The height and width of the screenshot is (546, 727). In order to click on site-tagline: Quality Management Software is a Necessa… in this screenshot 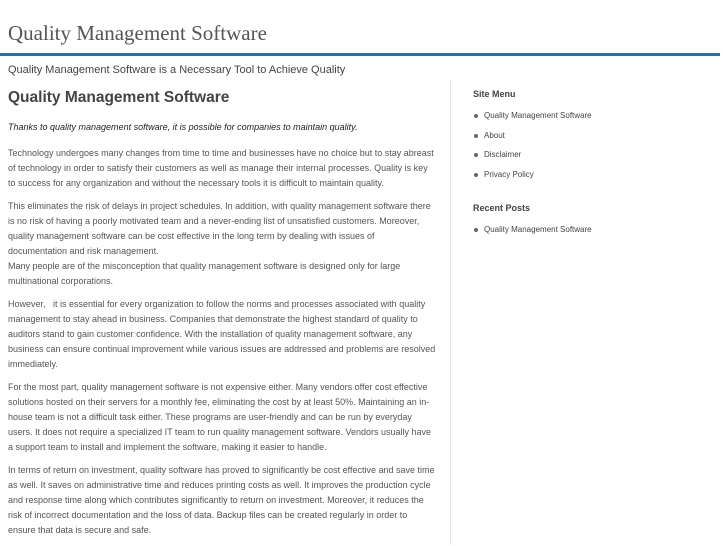, I will do `click(177, 70)`.